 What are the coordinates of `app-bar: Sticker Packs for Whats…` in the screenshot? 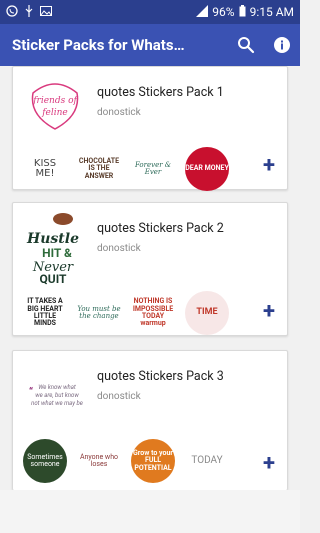 It's located at (150, 45).